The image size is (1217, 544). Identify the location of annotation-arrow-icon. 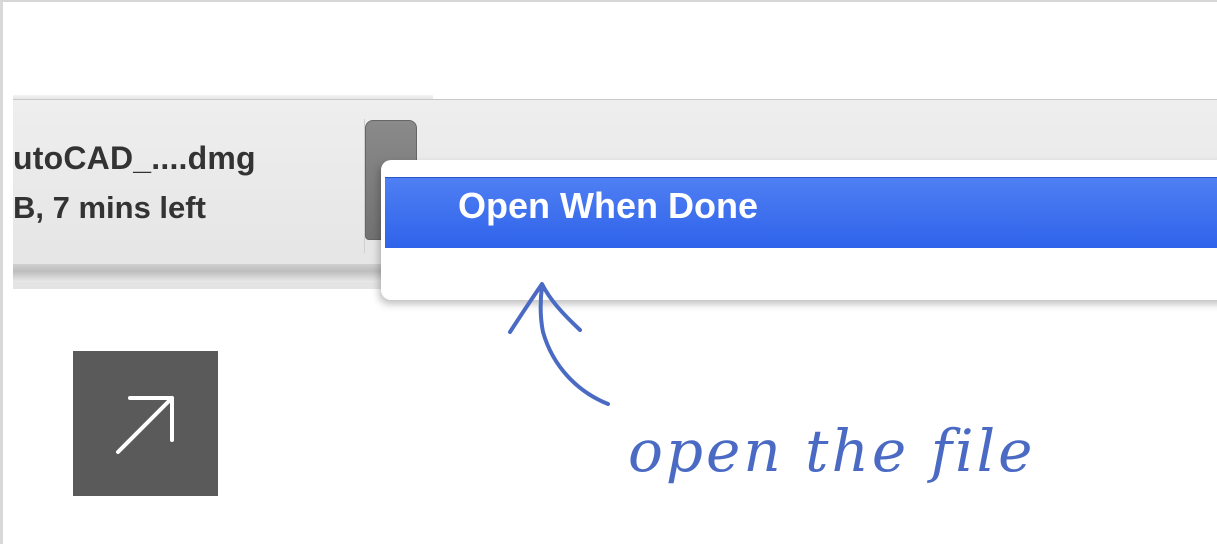
(559, 344).